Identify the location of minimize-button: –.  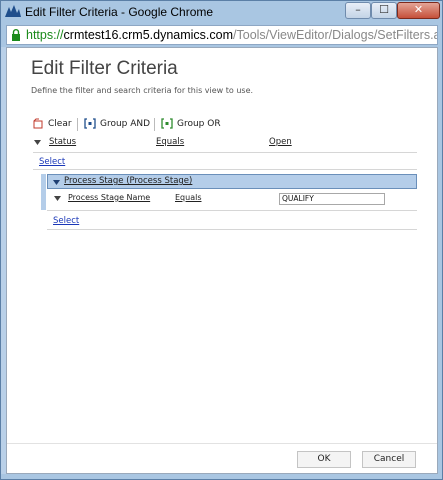
(358, 10).